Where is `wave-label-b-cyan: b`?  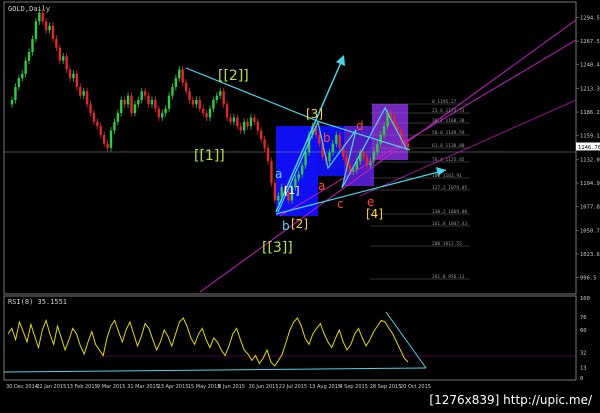
wave-label-b-cyan: b is located at coordinates (286, 226).